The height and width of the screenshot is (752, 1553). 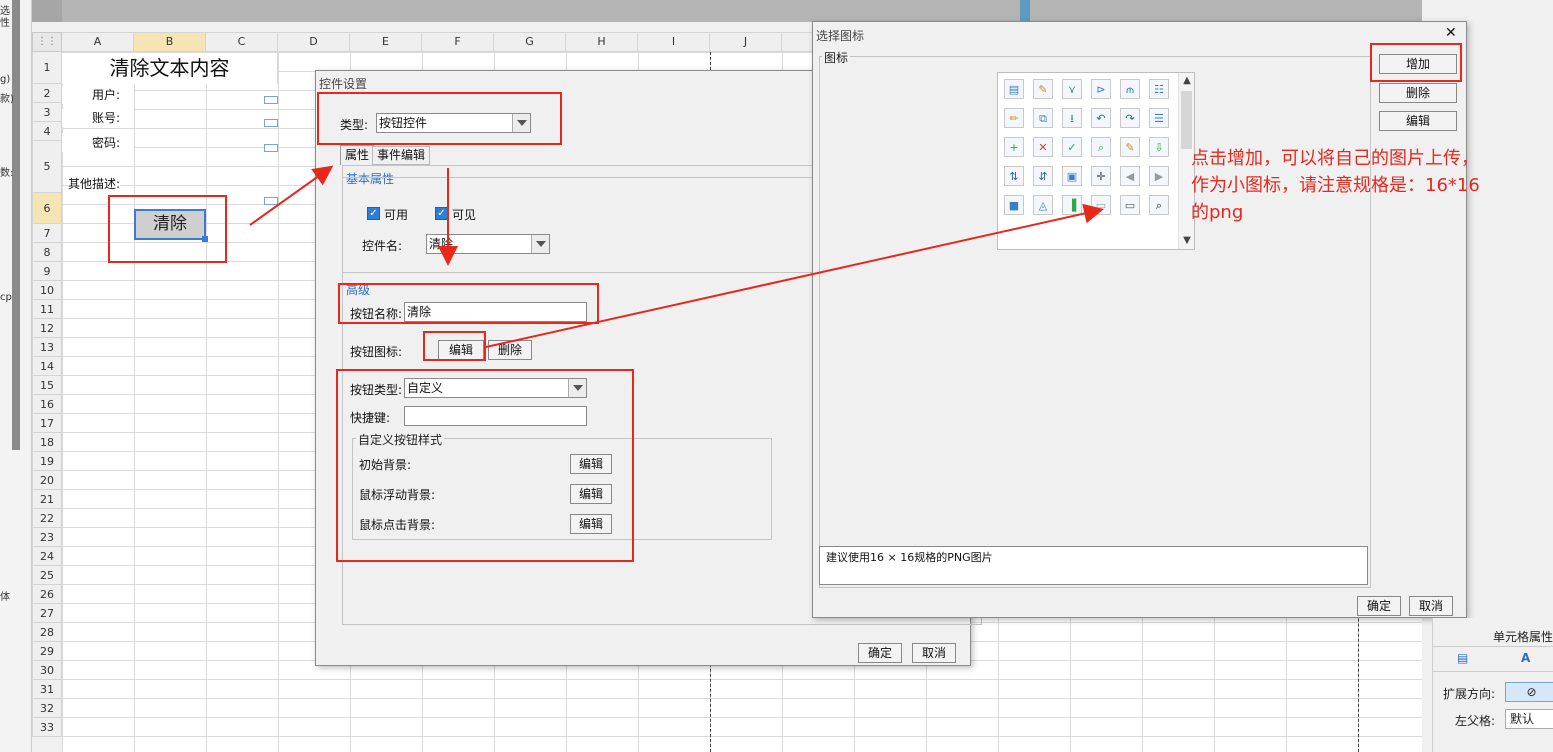 What do you see at coordinates (441, 213) in the screenshot?
I see `visible-checkbox: ✓` at bounding box center [441, 213].